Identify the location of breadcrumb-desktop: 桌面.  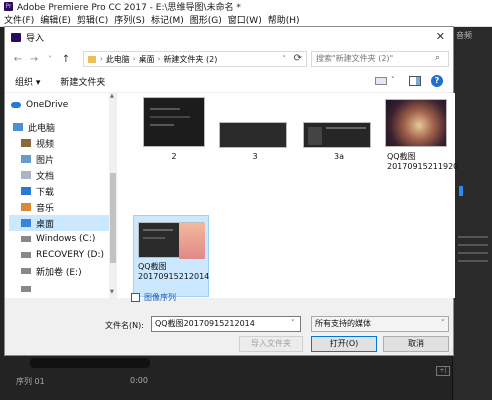
(147, 59).